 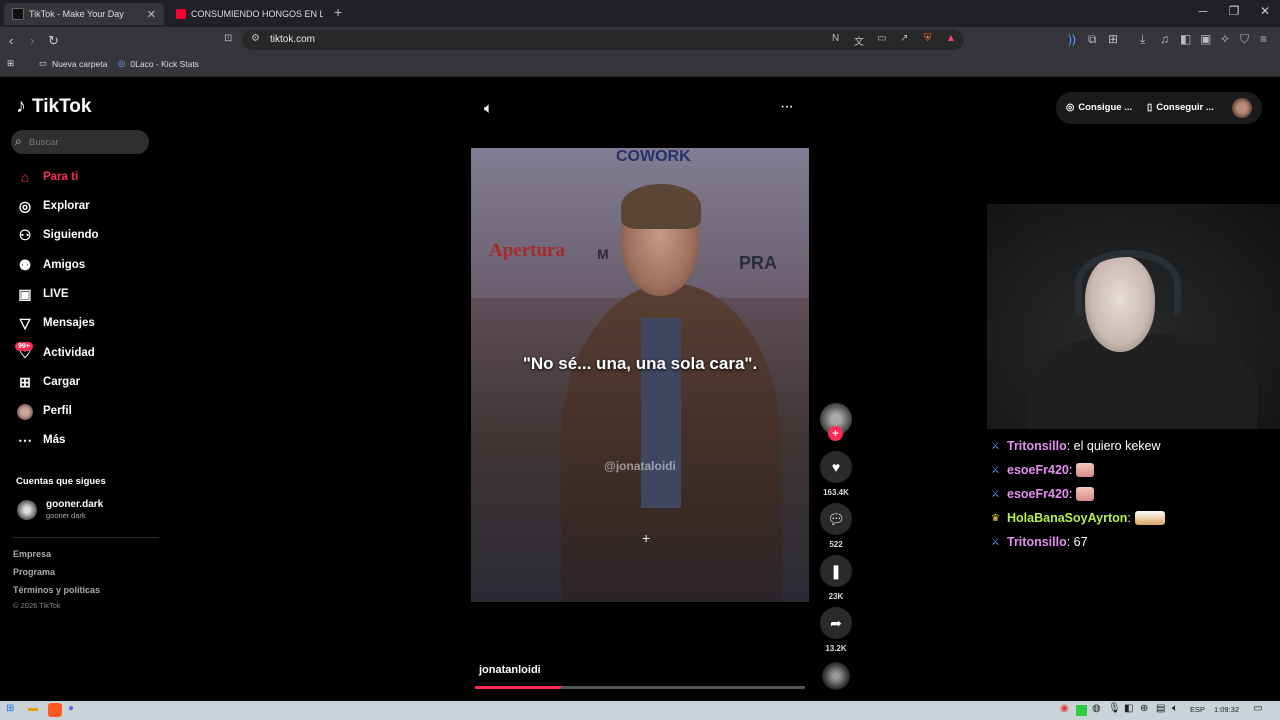 I want to click on footer-link-programa: Programa, so click(x=34, y=572).